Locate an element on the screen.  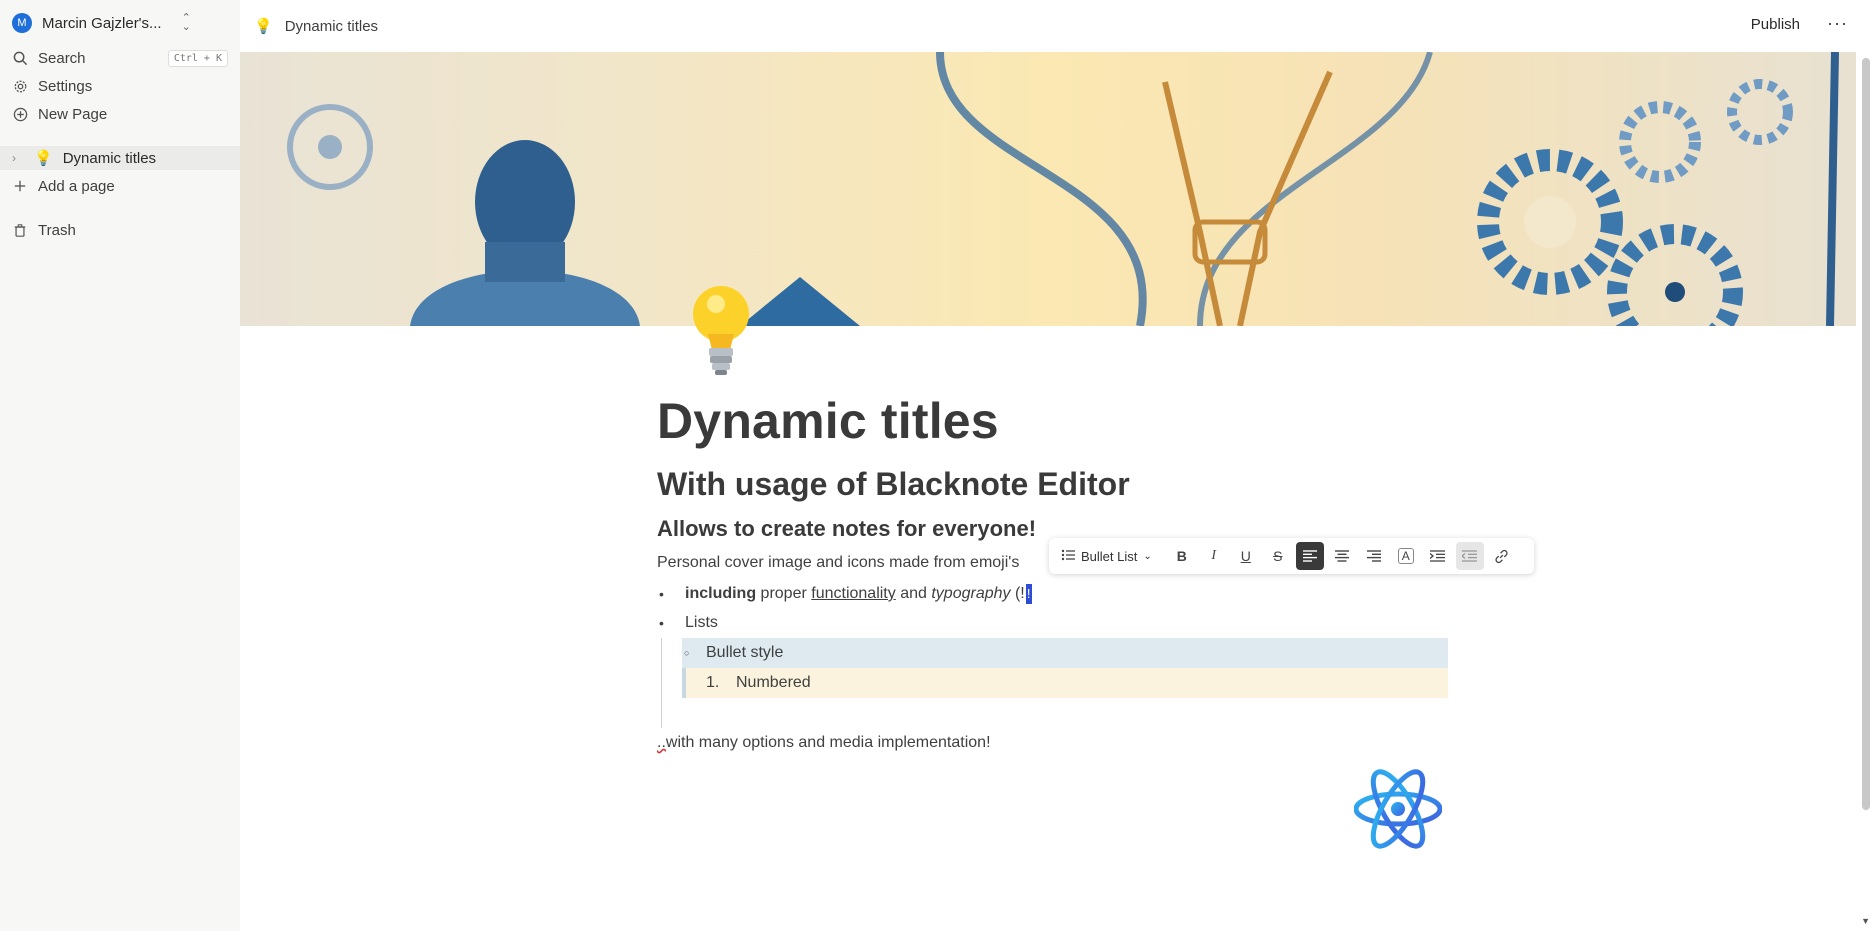
align-left-button is located at coordinates (1309, 556).